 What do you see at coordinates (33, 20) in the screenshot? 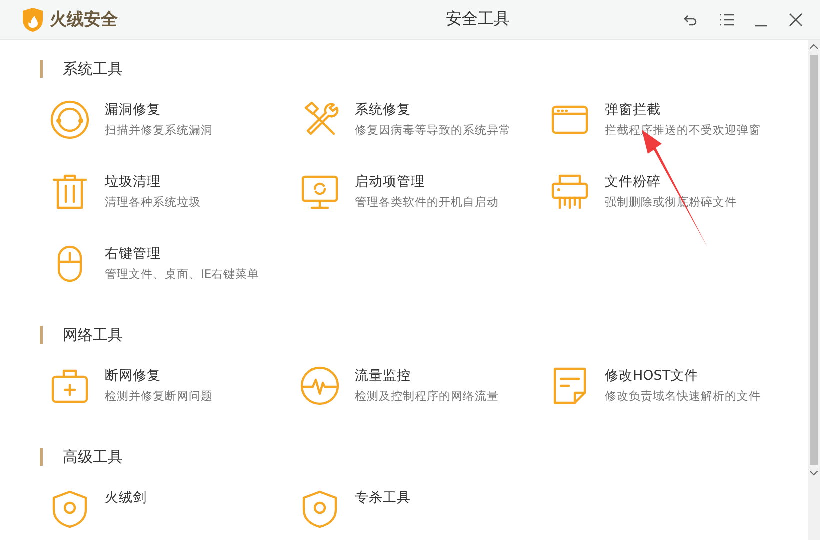
I see `flame-shield-icon` at bounding box center [33, 20].